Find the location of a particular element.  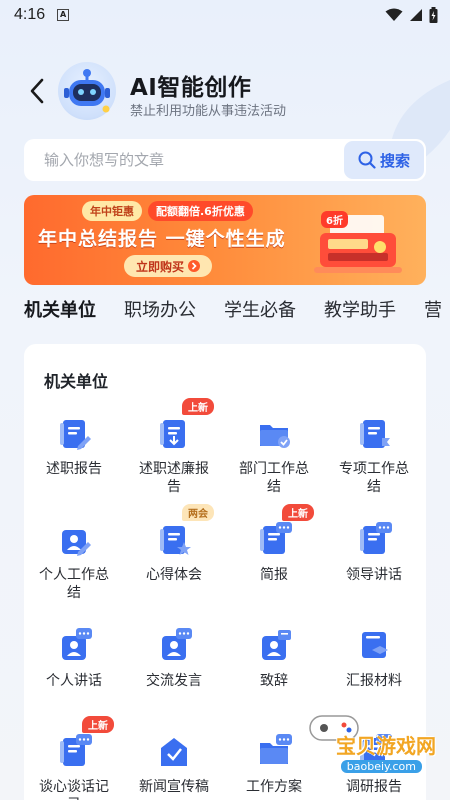

report-download-icon is located at coordinates (174, 434).